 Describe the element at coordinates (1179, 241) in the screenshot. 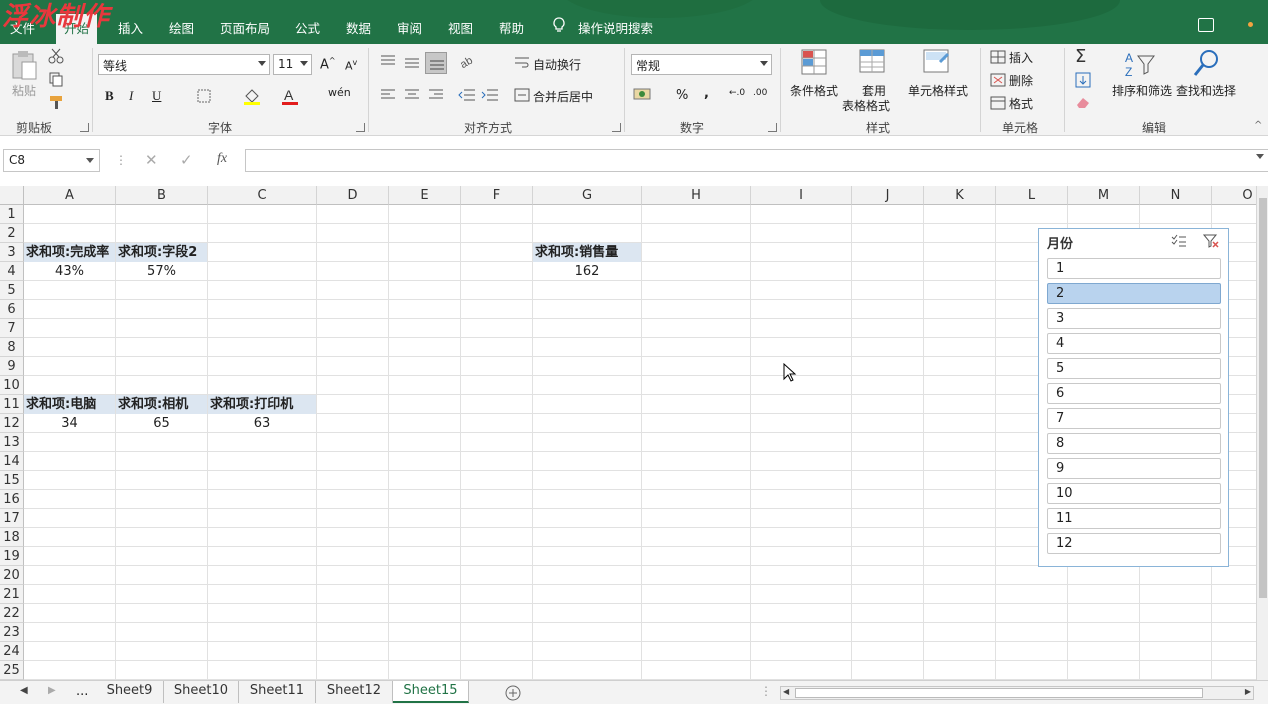

I see `multi-select-icon` at that location.